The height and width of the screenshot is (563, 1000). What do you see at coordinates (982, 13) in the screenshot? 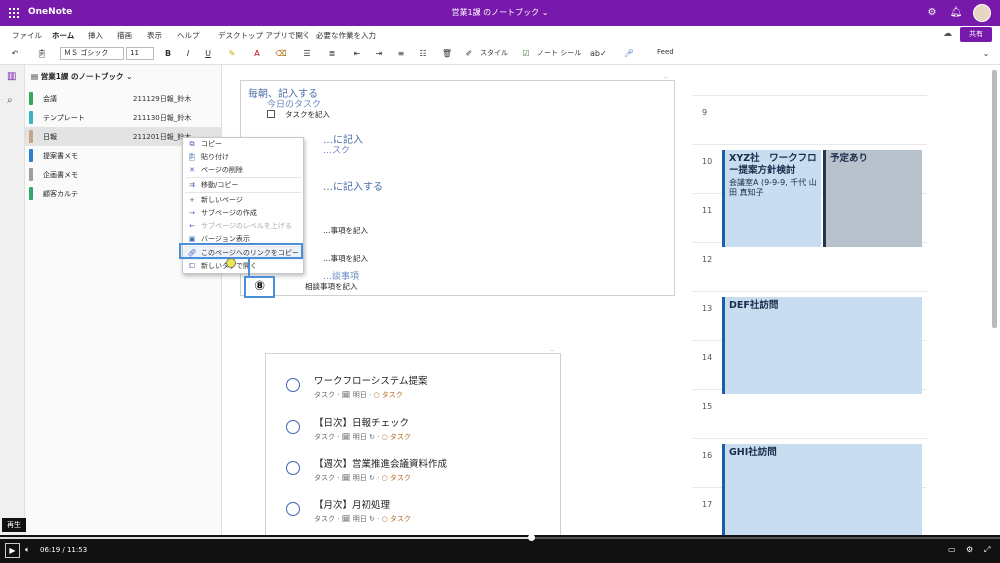
I see `avatar` at bounding box center [982, 13].